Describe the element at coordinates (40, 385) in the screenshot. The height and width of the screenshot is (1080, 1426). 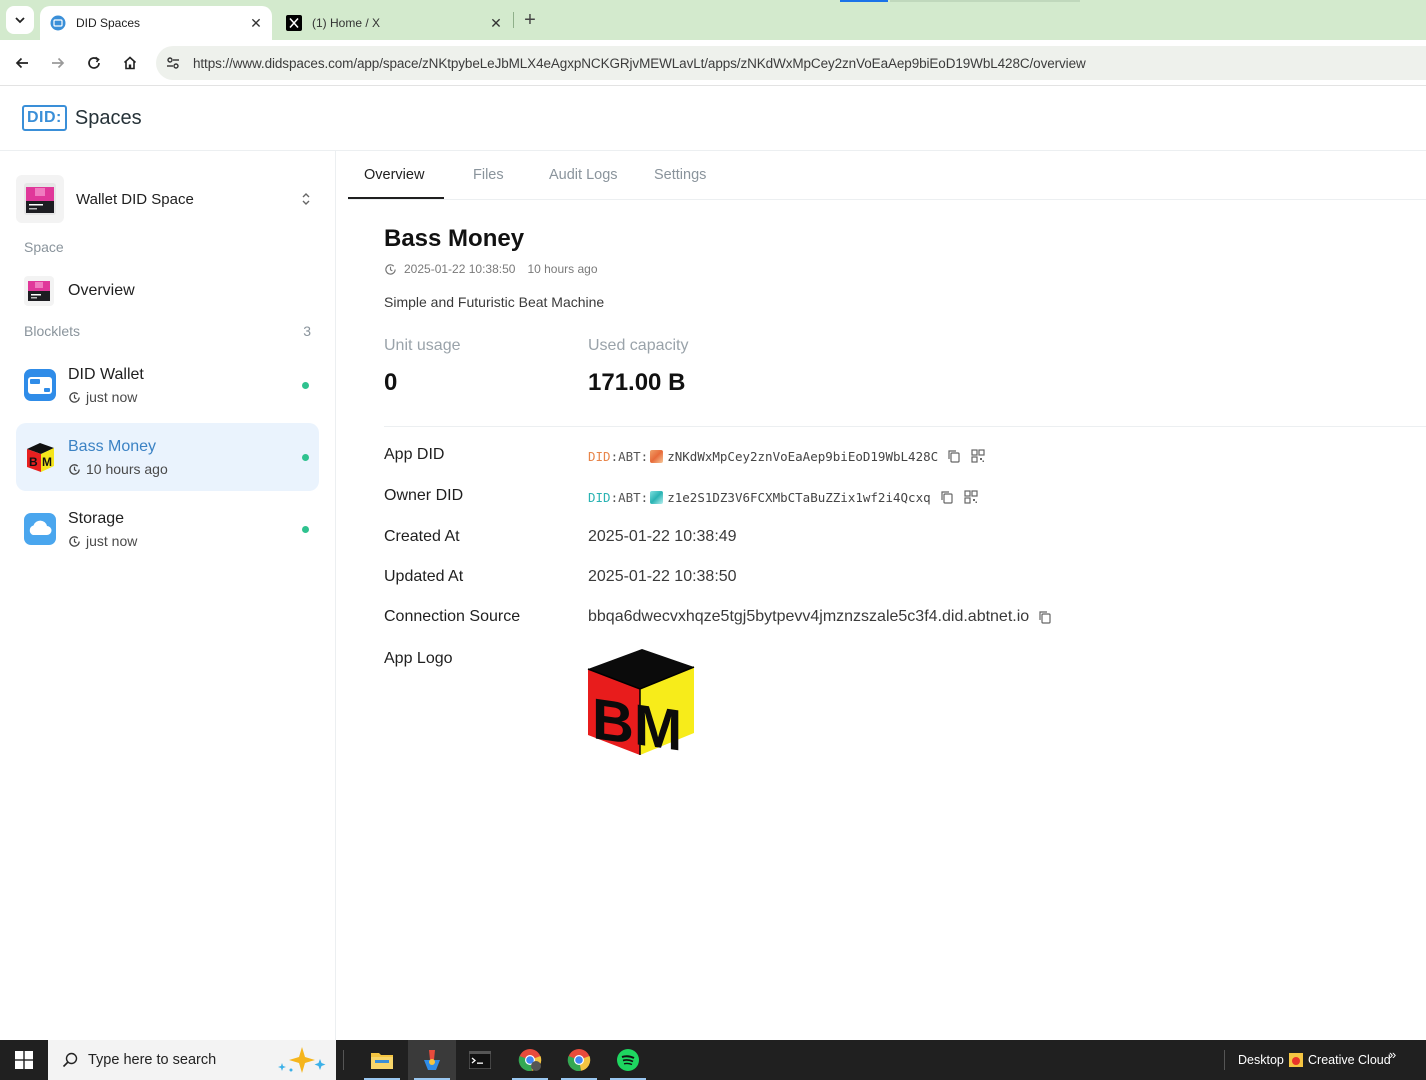
I see `did-wallet-icon` at that location.